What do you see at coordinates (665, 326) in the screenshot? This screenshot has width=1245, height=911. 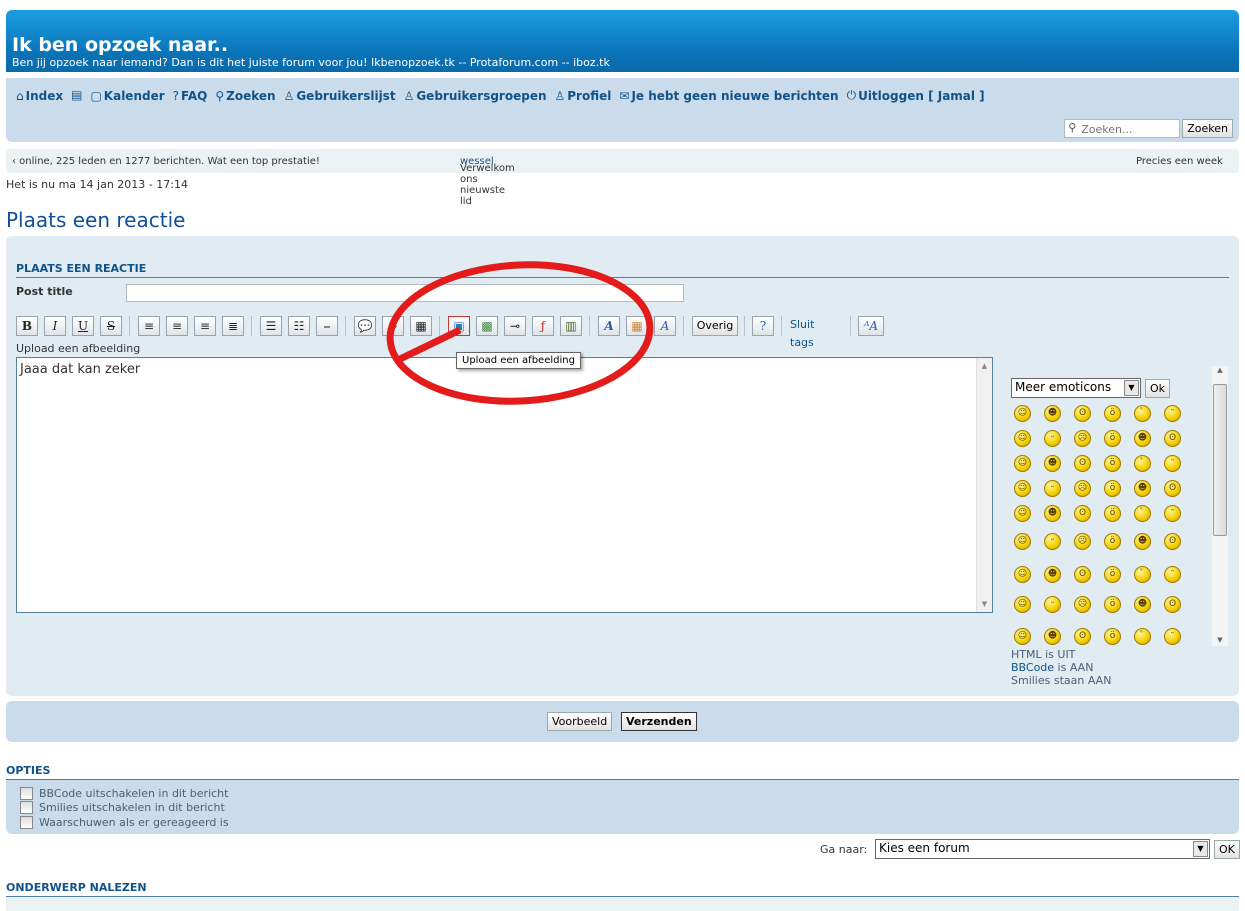 I see `font-face-button: A` at bounding box center [665, 326].